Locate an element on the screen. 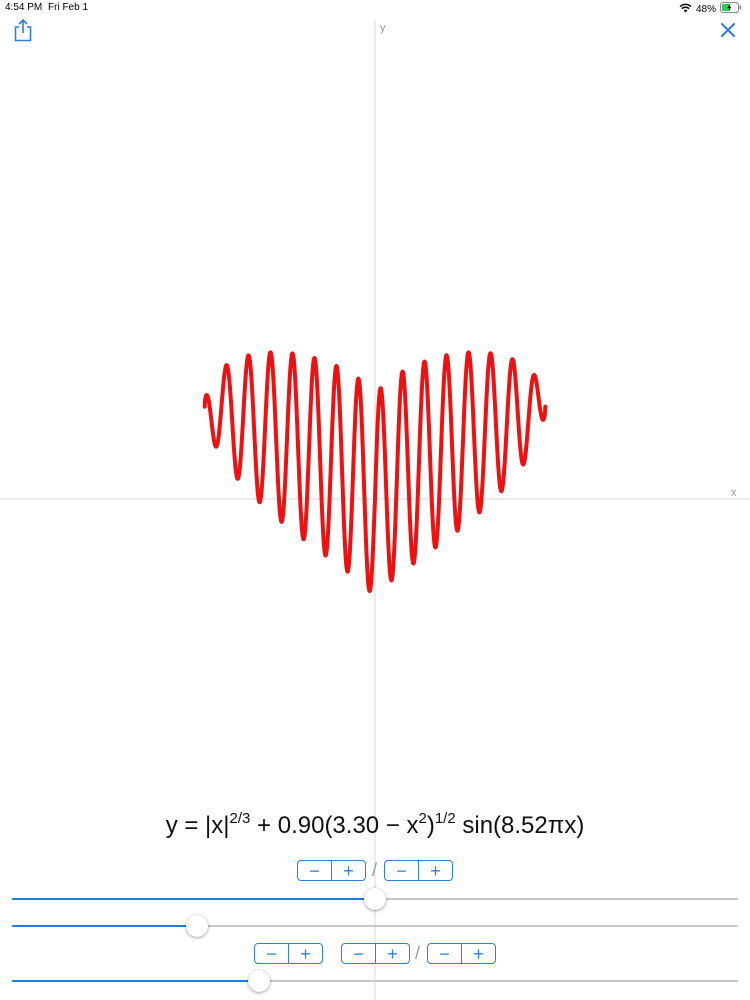 Image resolution: width=750 pixels, height=1000 pixels. constant-slider is located at coordinates (375, 926).